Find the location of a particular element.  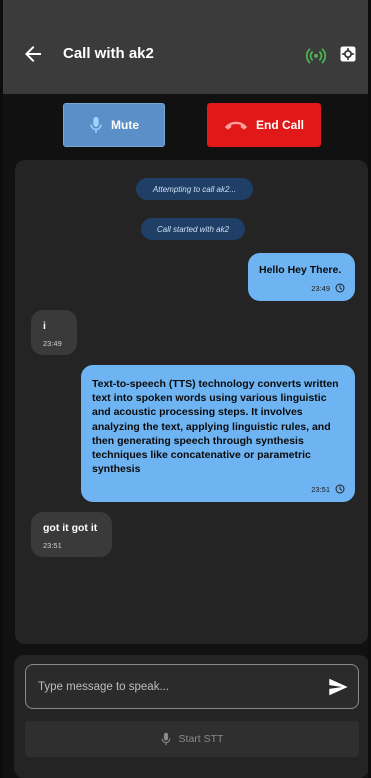

back-arrow-icon is located at coordinates (33, 54).